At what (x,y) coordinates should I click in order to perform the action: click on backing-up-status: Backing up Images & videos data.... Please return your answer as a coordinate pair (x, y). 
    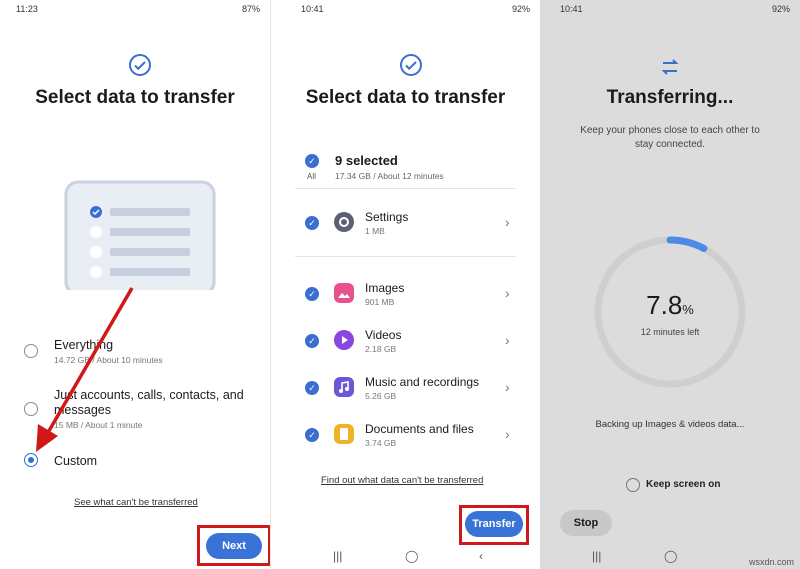
    Looking at the image, I should click on (670, 424).